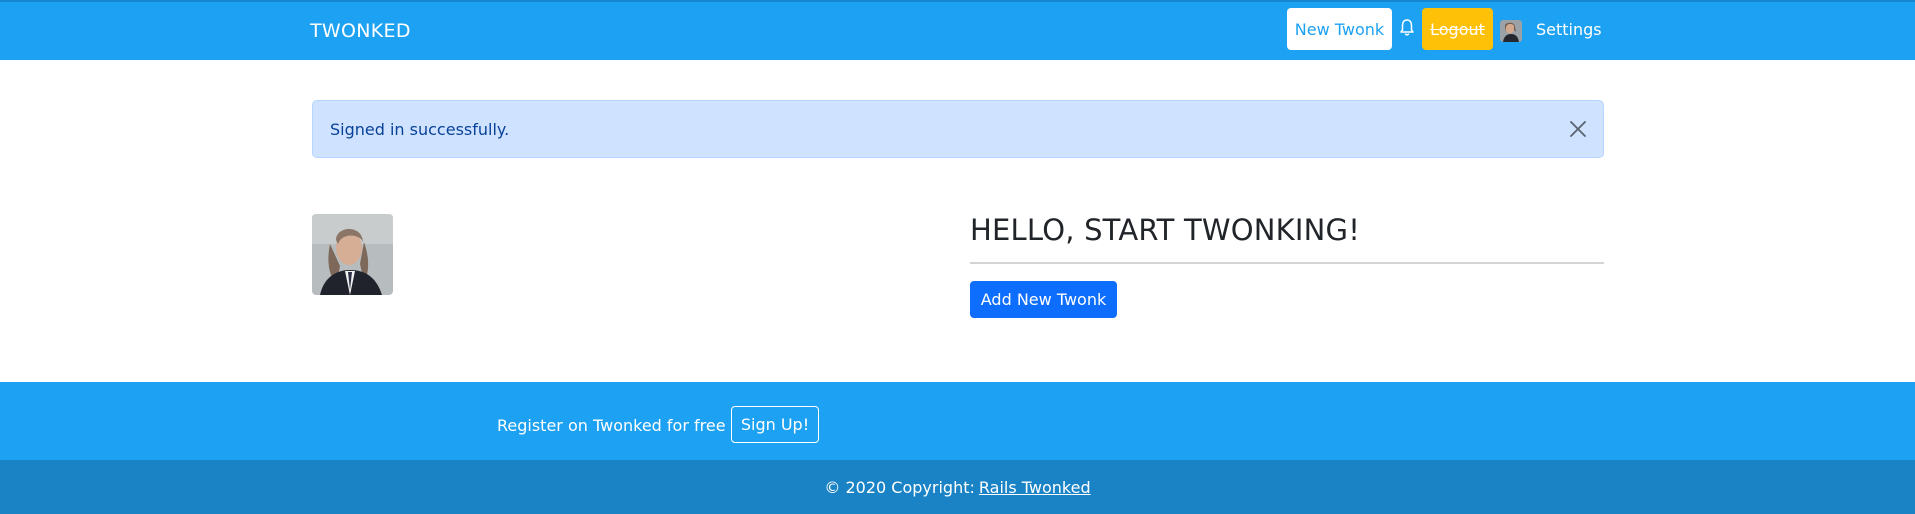  I want to click on footer-copyright: © 2020 Copyright: Rails Twonked, so click(957, 487).